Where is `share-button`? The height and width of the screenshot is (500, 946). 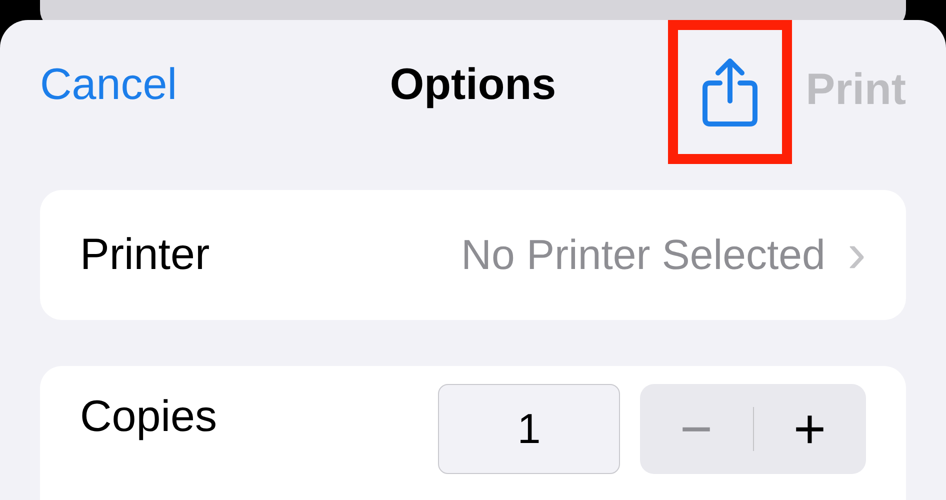 share-button is located at coordinates (730, 92).